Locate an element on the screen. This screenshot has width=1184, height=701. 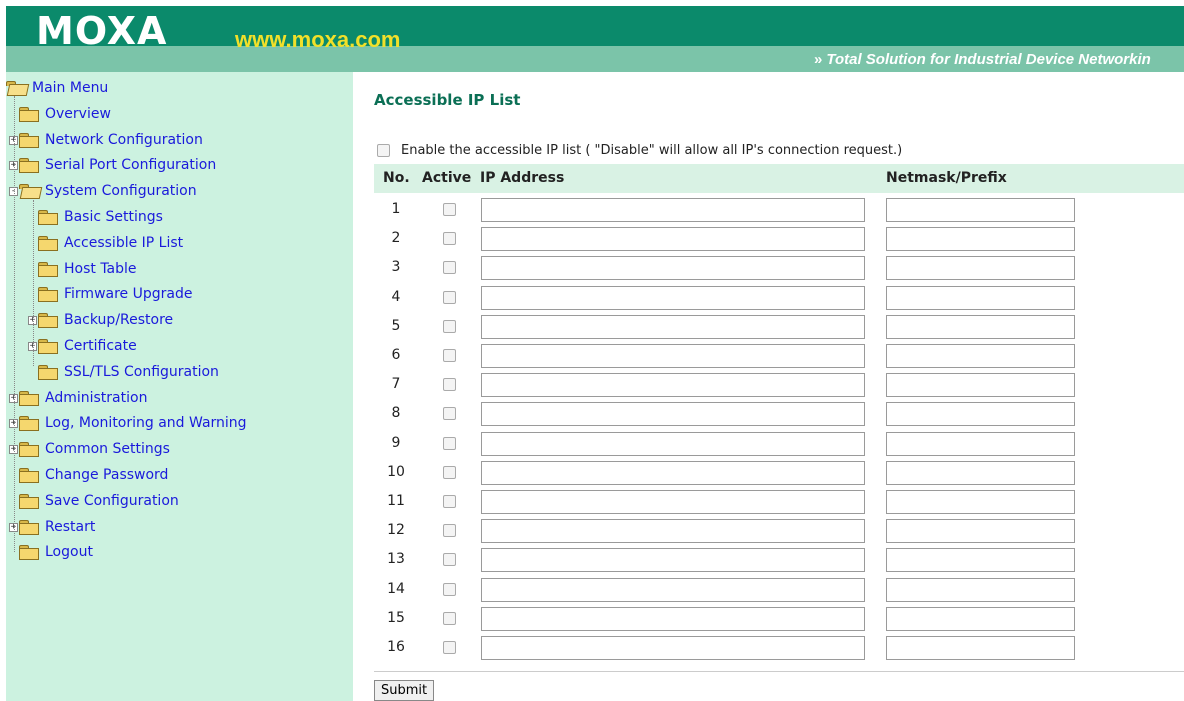
submit-button: Submit is located at coordinates (404, 690).